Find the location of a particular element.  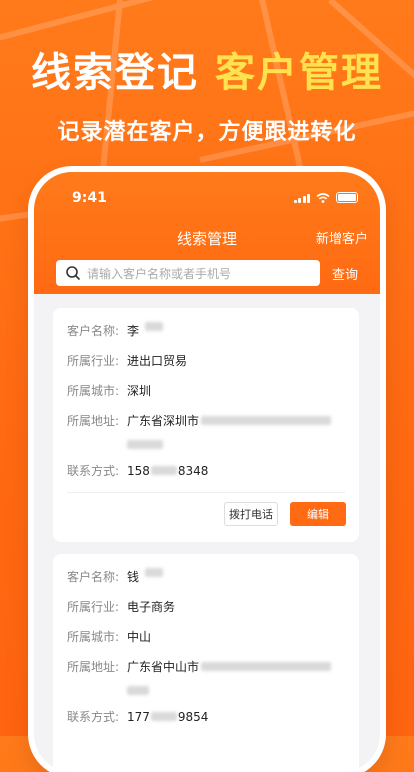

customer-address-value: 广东省中山市 is located at coordinates (163, 667).